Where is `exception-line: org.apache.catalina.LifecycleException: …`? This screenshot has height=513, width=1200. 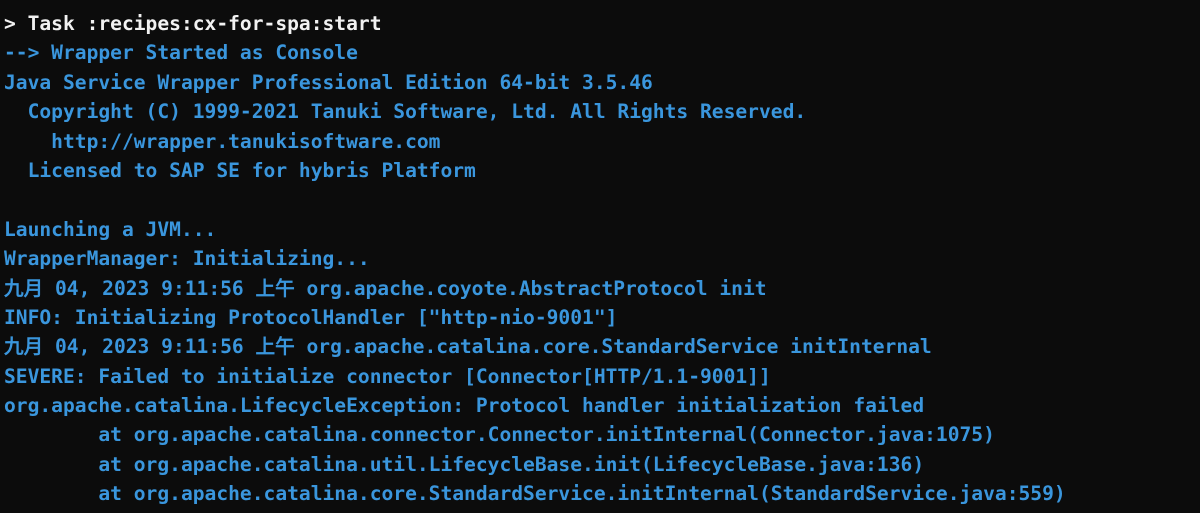 exception-line: org.apache.catalina.LifecycleException: … is located at coordinates (464, 406).